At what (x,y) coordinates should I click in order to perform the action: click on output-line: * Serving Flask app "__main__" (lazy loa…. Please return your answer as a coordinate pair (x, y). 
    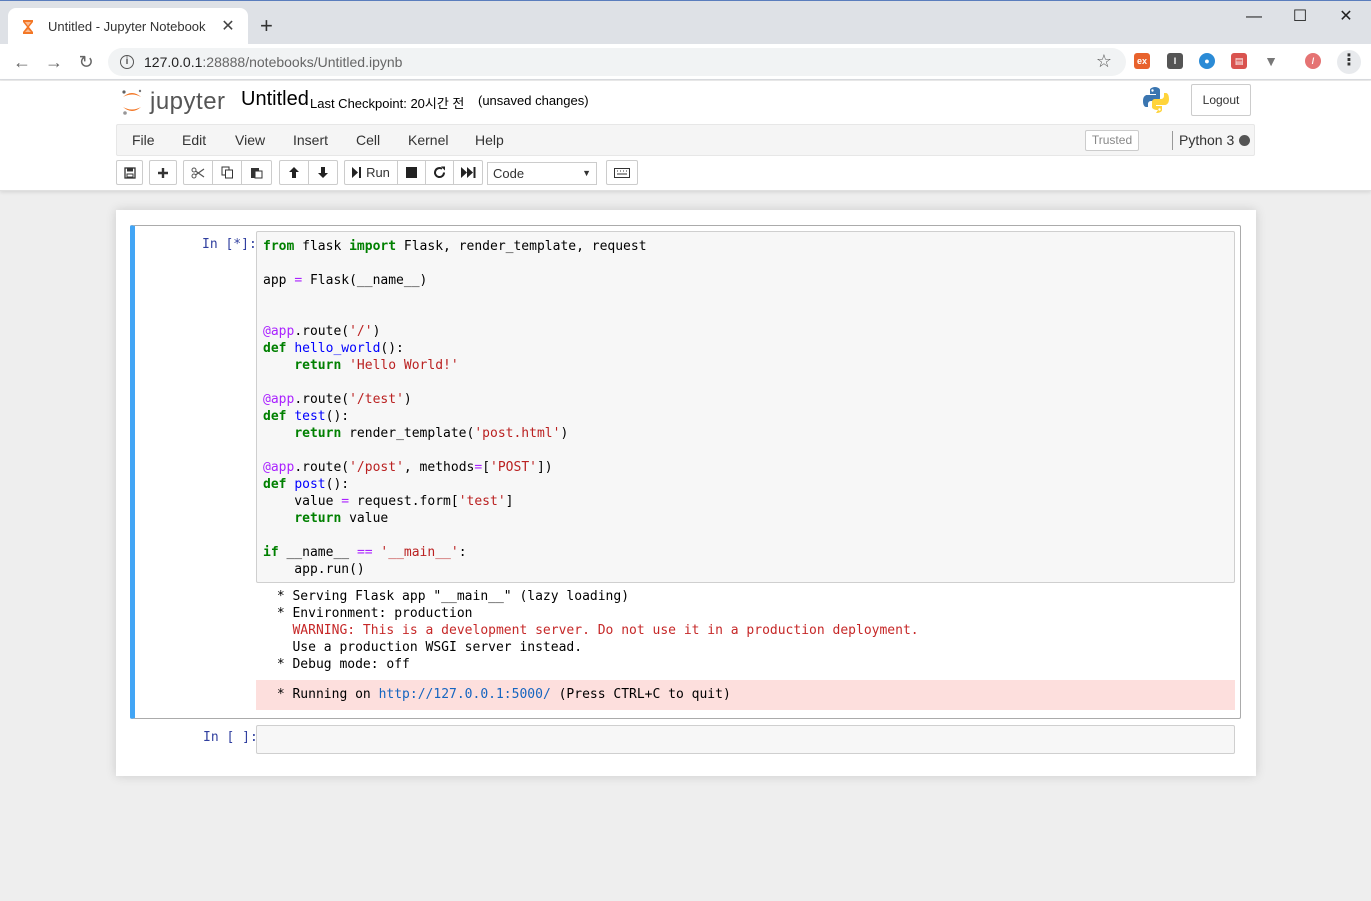
    Looking at the image, I should click on (449, 596).